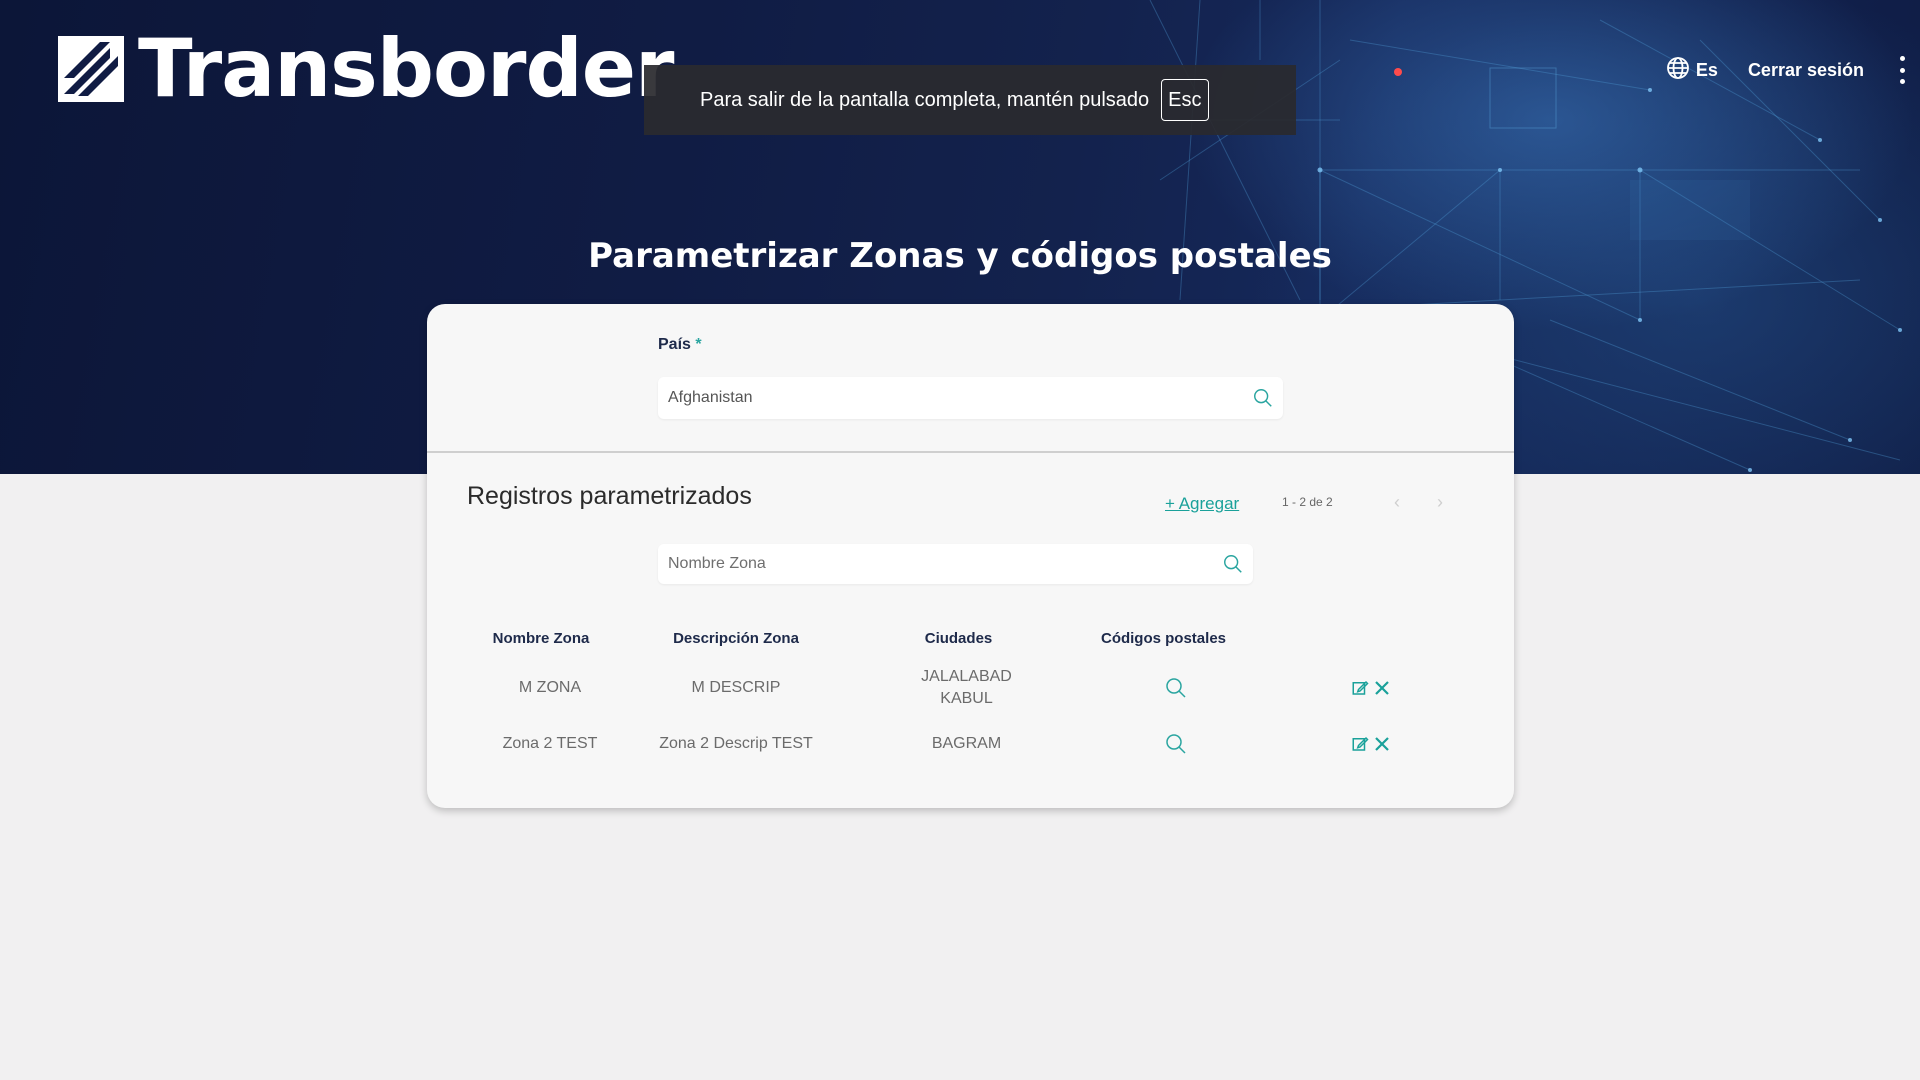 This screenshot has width=1920, height=1080. Describe the element at coordinates (609, 496) in the screenshot. I see `records-title: Registros parametrizados` at that location.